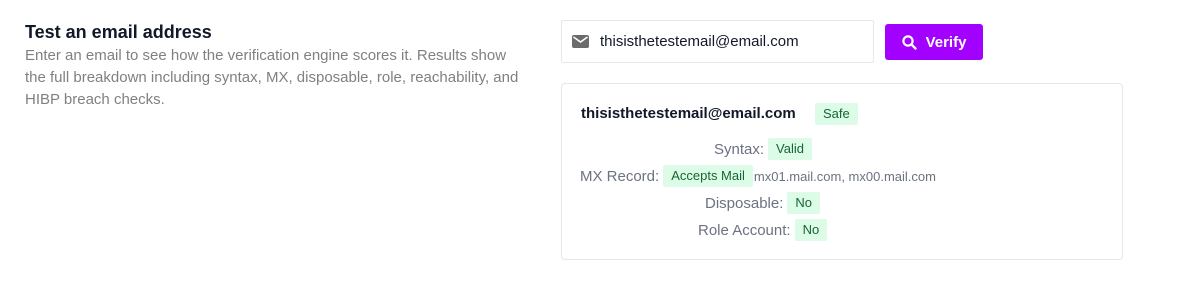 This screenshot has width=1202, height=282. Describe the element at coordinates (811, 230) in the screenshot. I see `role-badge: No` at that location.